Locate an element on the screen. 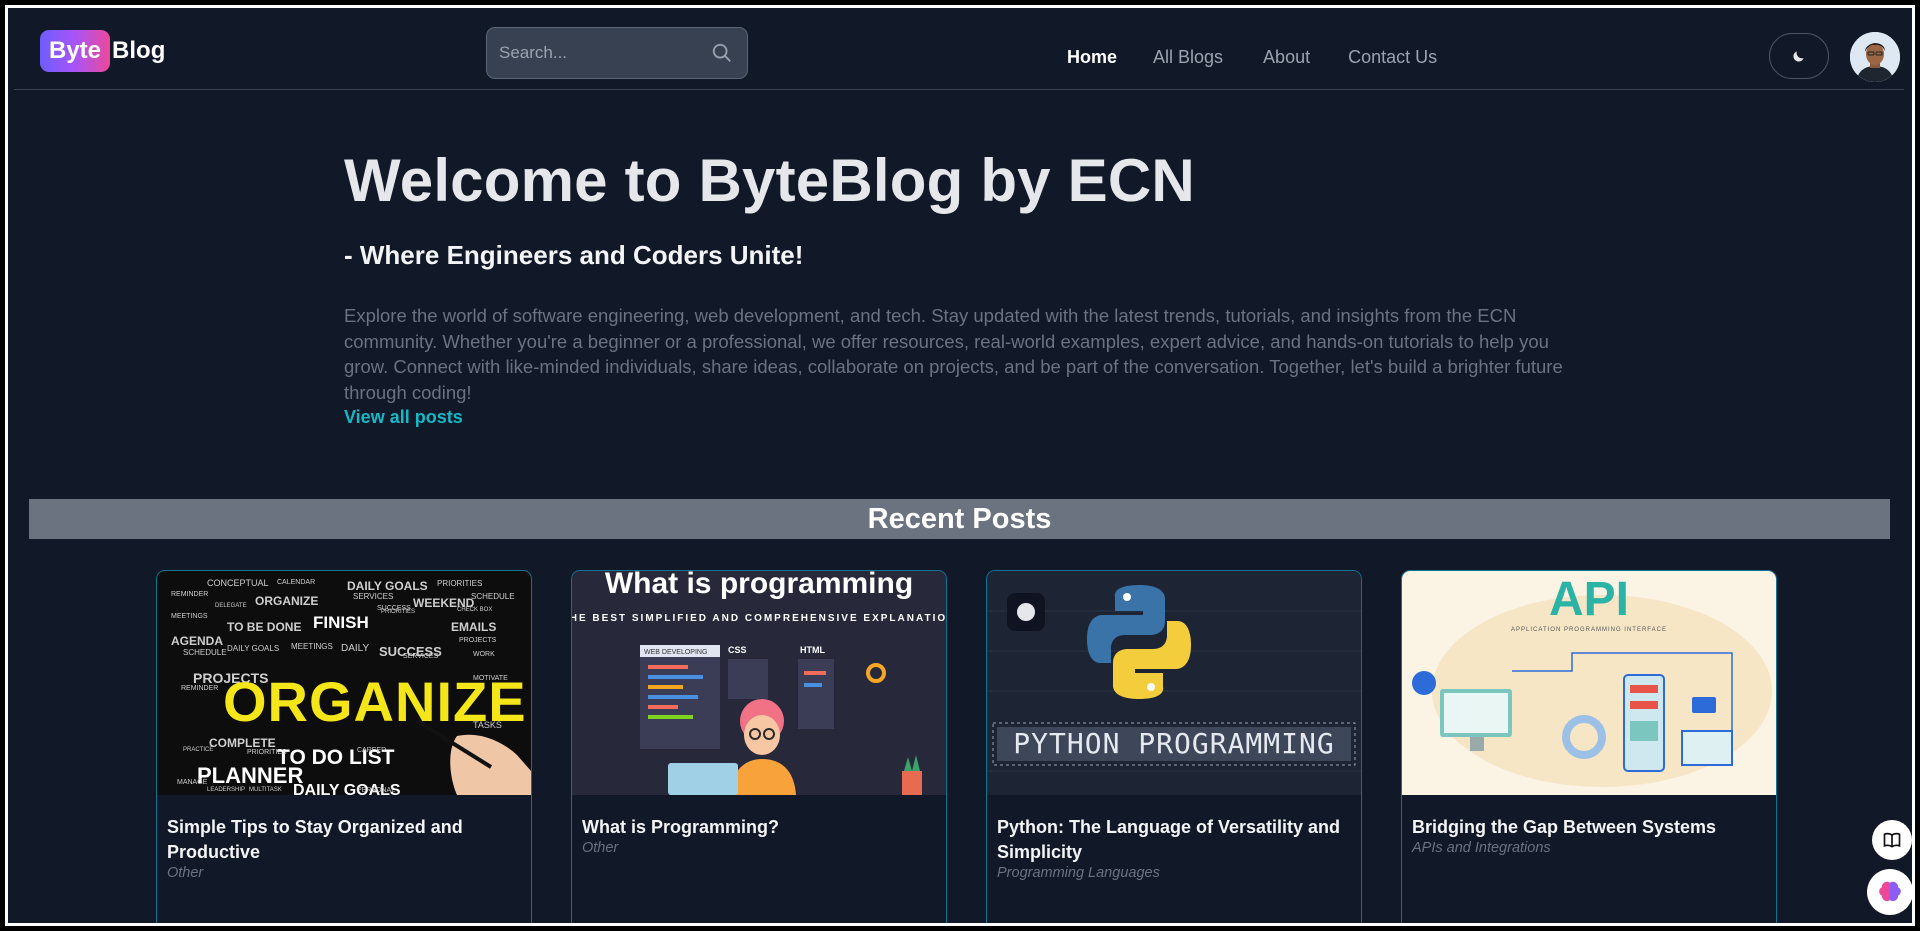 The width and height of the screenshot is (1920, 931). image-headline: What is programming is located at coordinates (759, 585).